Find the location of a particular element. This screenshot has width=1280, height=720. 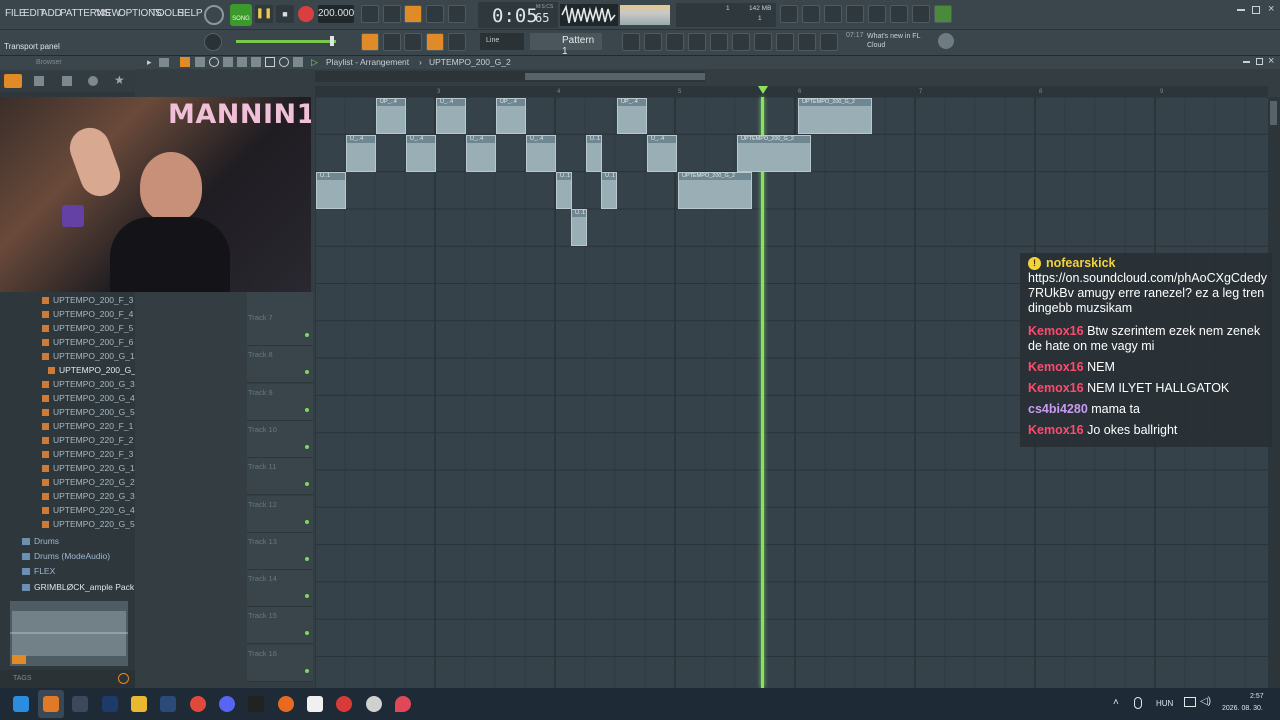

clock-date: 2026. 08. 30. is located at coordinates (1242, 708).